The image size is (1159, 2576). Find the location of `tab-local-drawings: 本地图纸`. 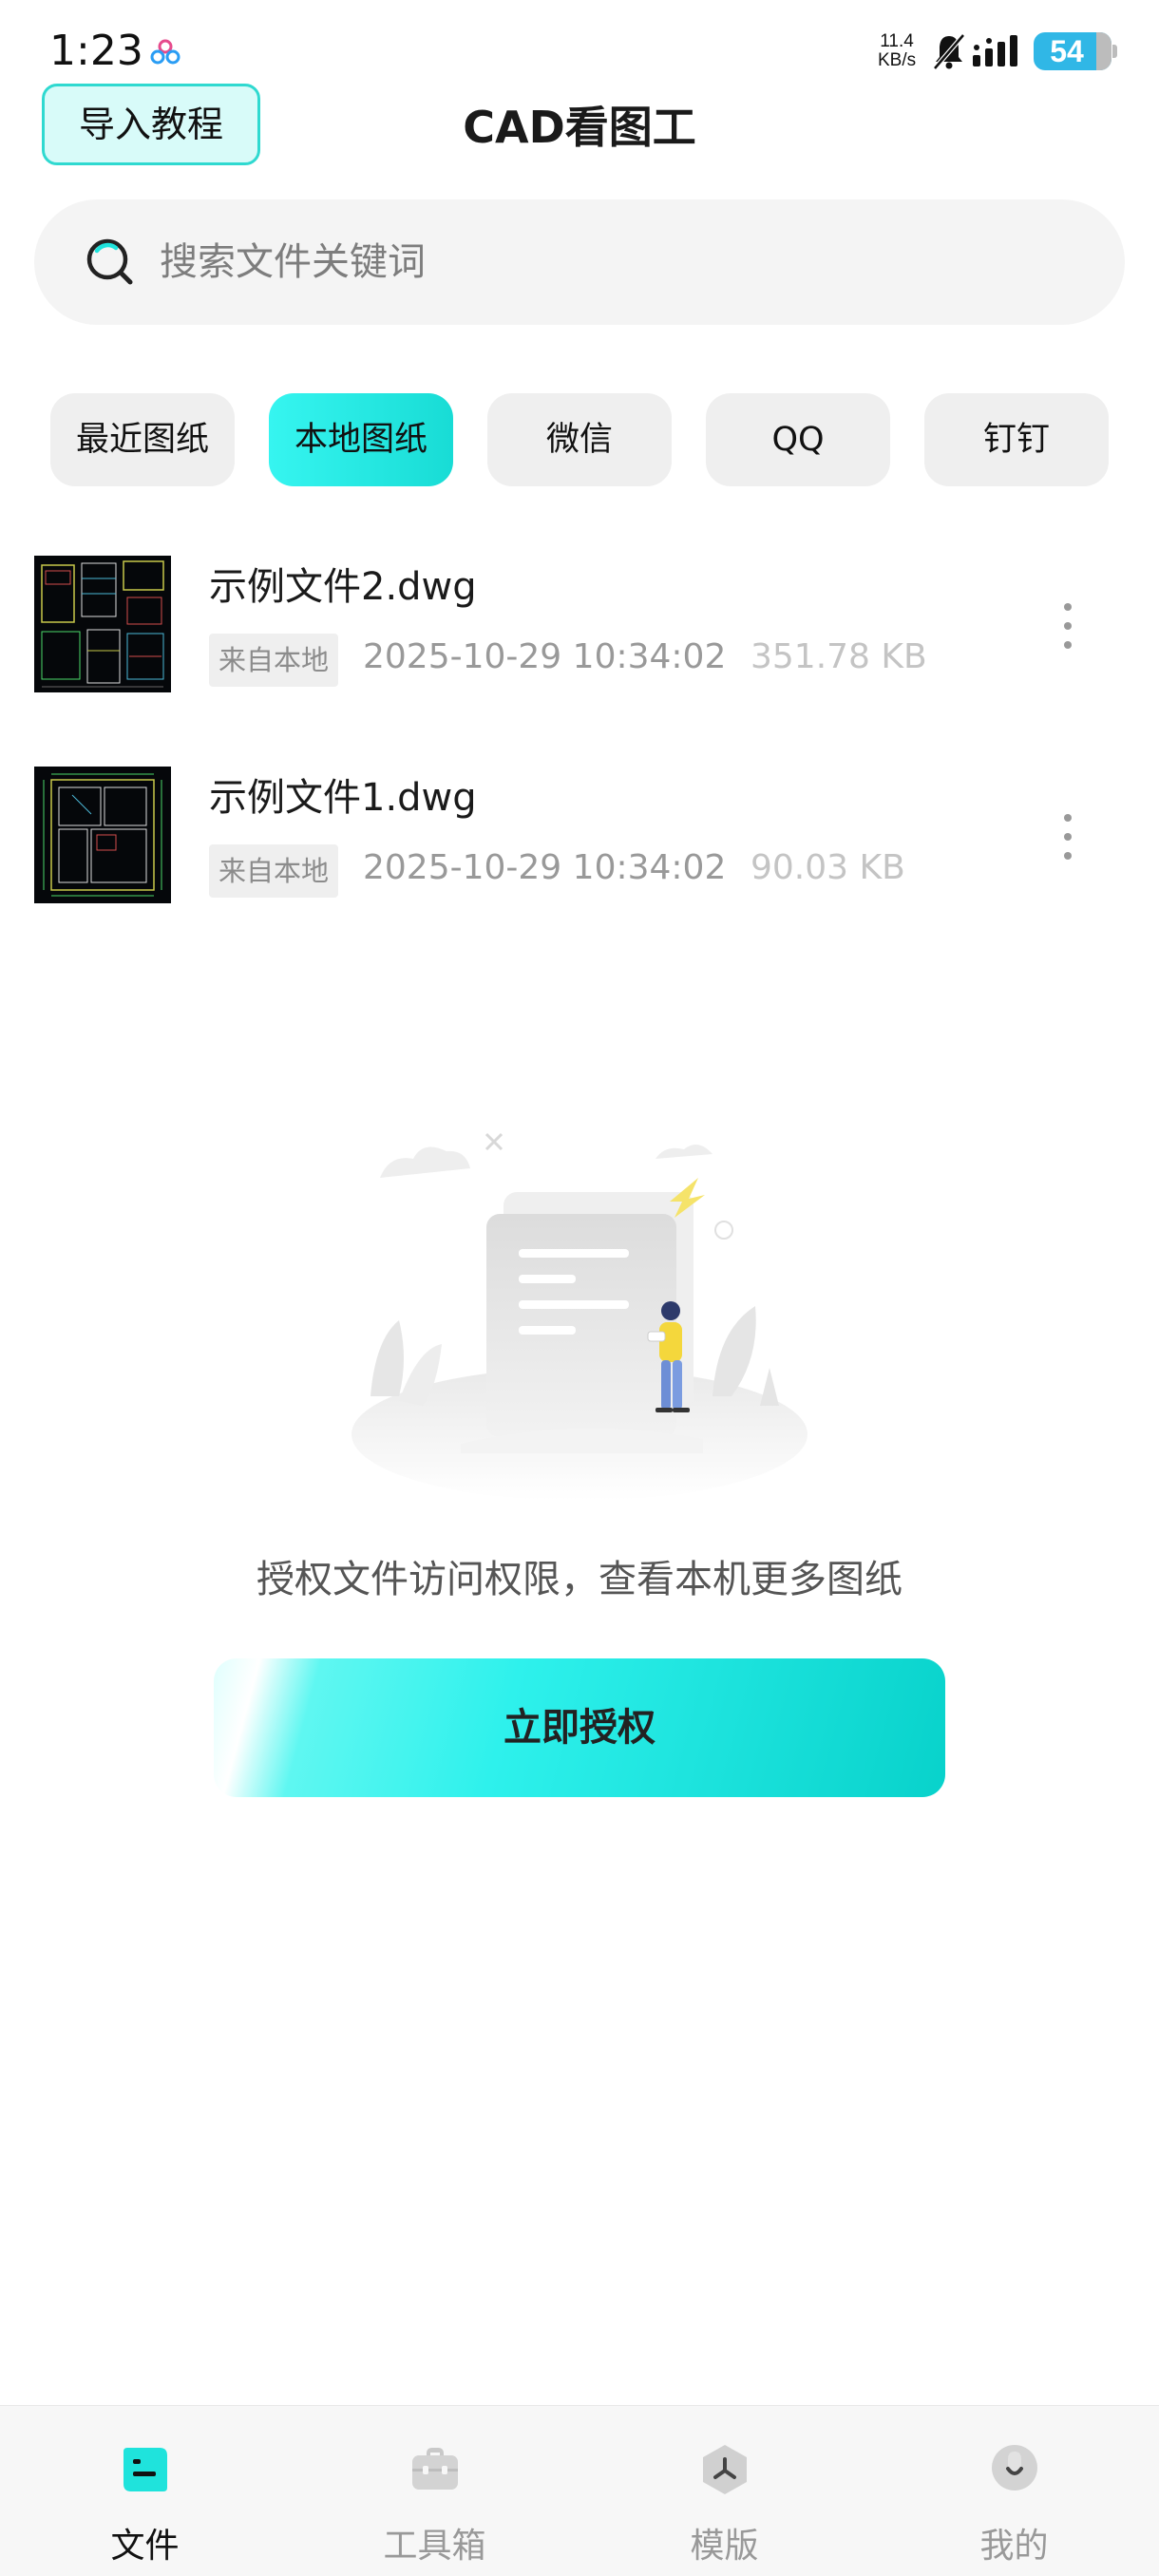

tab-local-drawings: 本地图纸 is located at coordinates (361, 439).